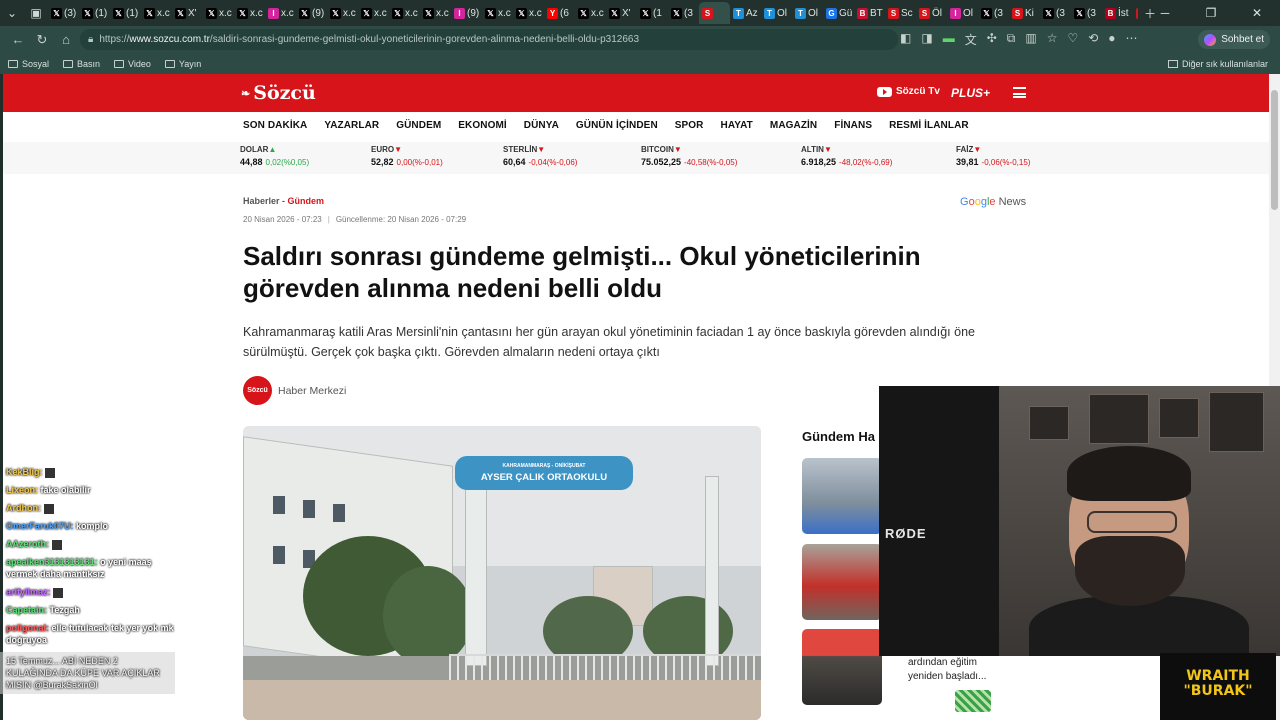 This screenshot has width=1280, height=720. I want to click on restore-icon: ❐, so click(1211, 13).